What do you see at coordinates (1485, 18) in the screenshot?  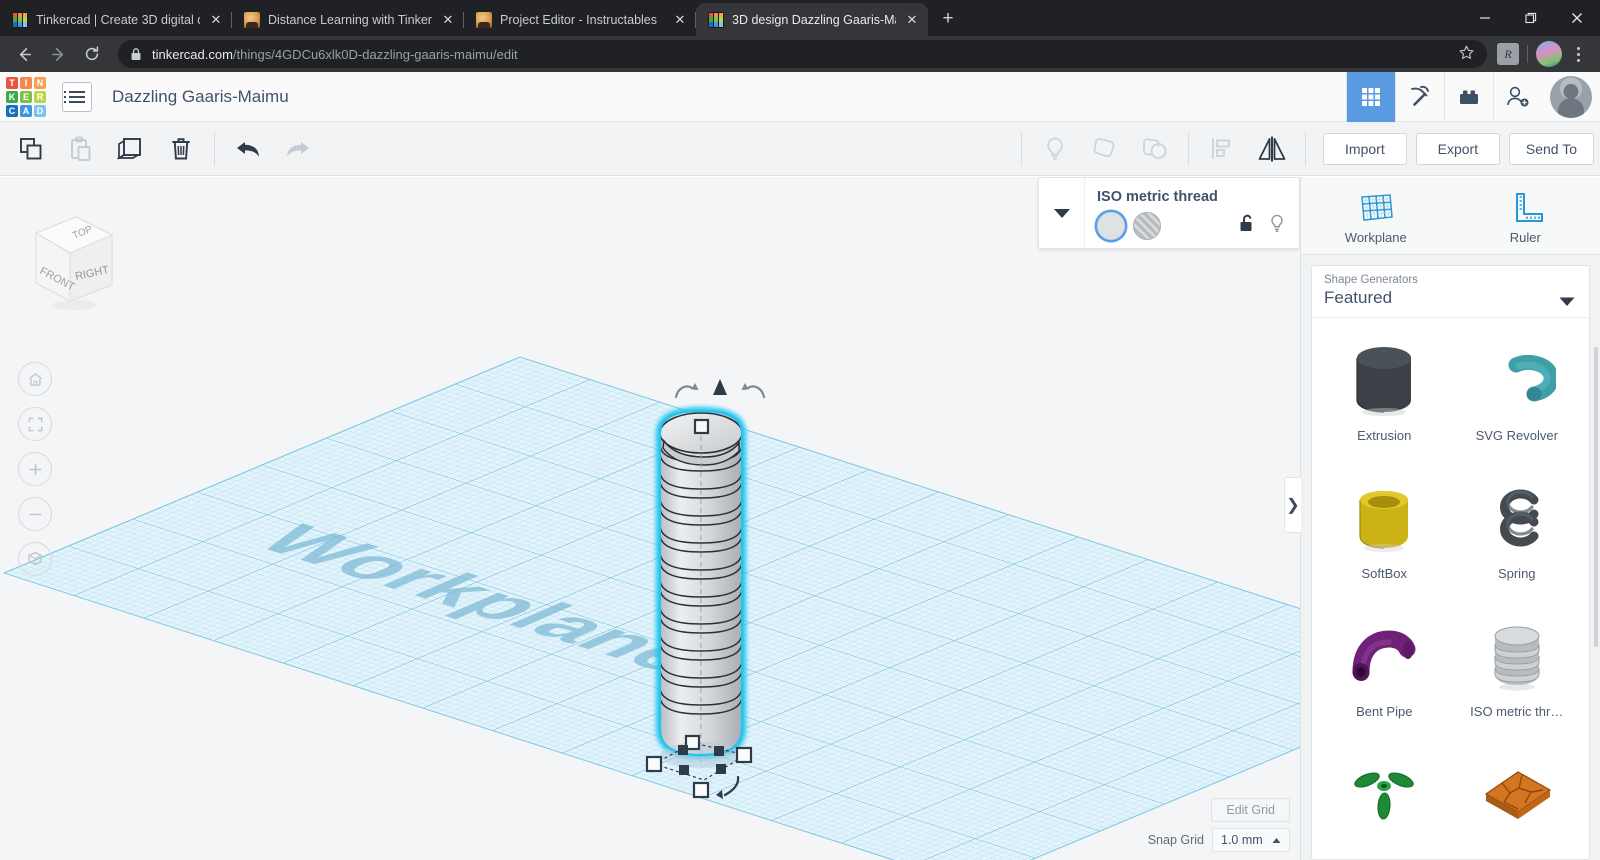 I see `minimize-button` at bounding box center [1485, 18].